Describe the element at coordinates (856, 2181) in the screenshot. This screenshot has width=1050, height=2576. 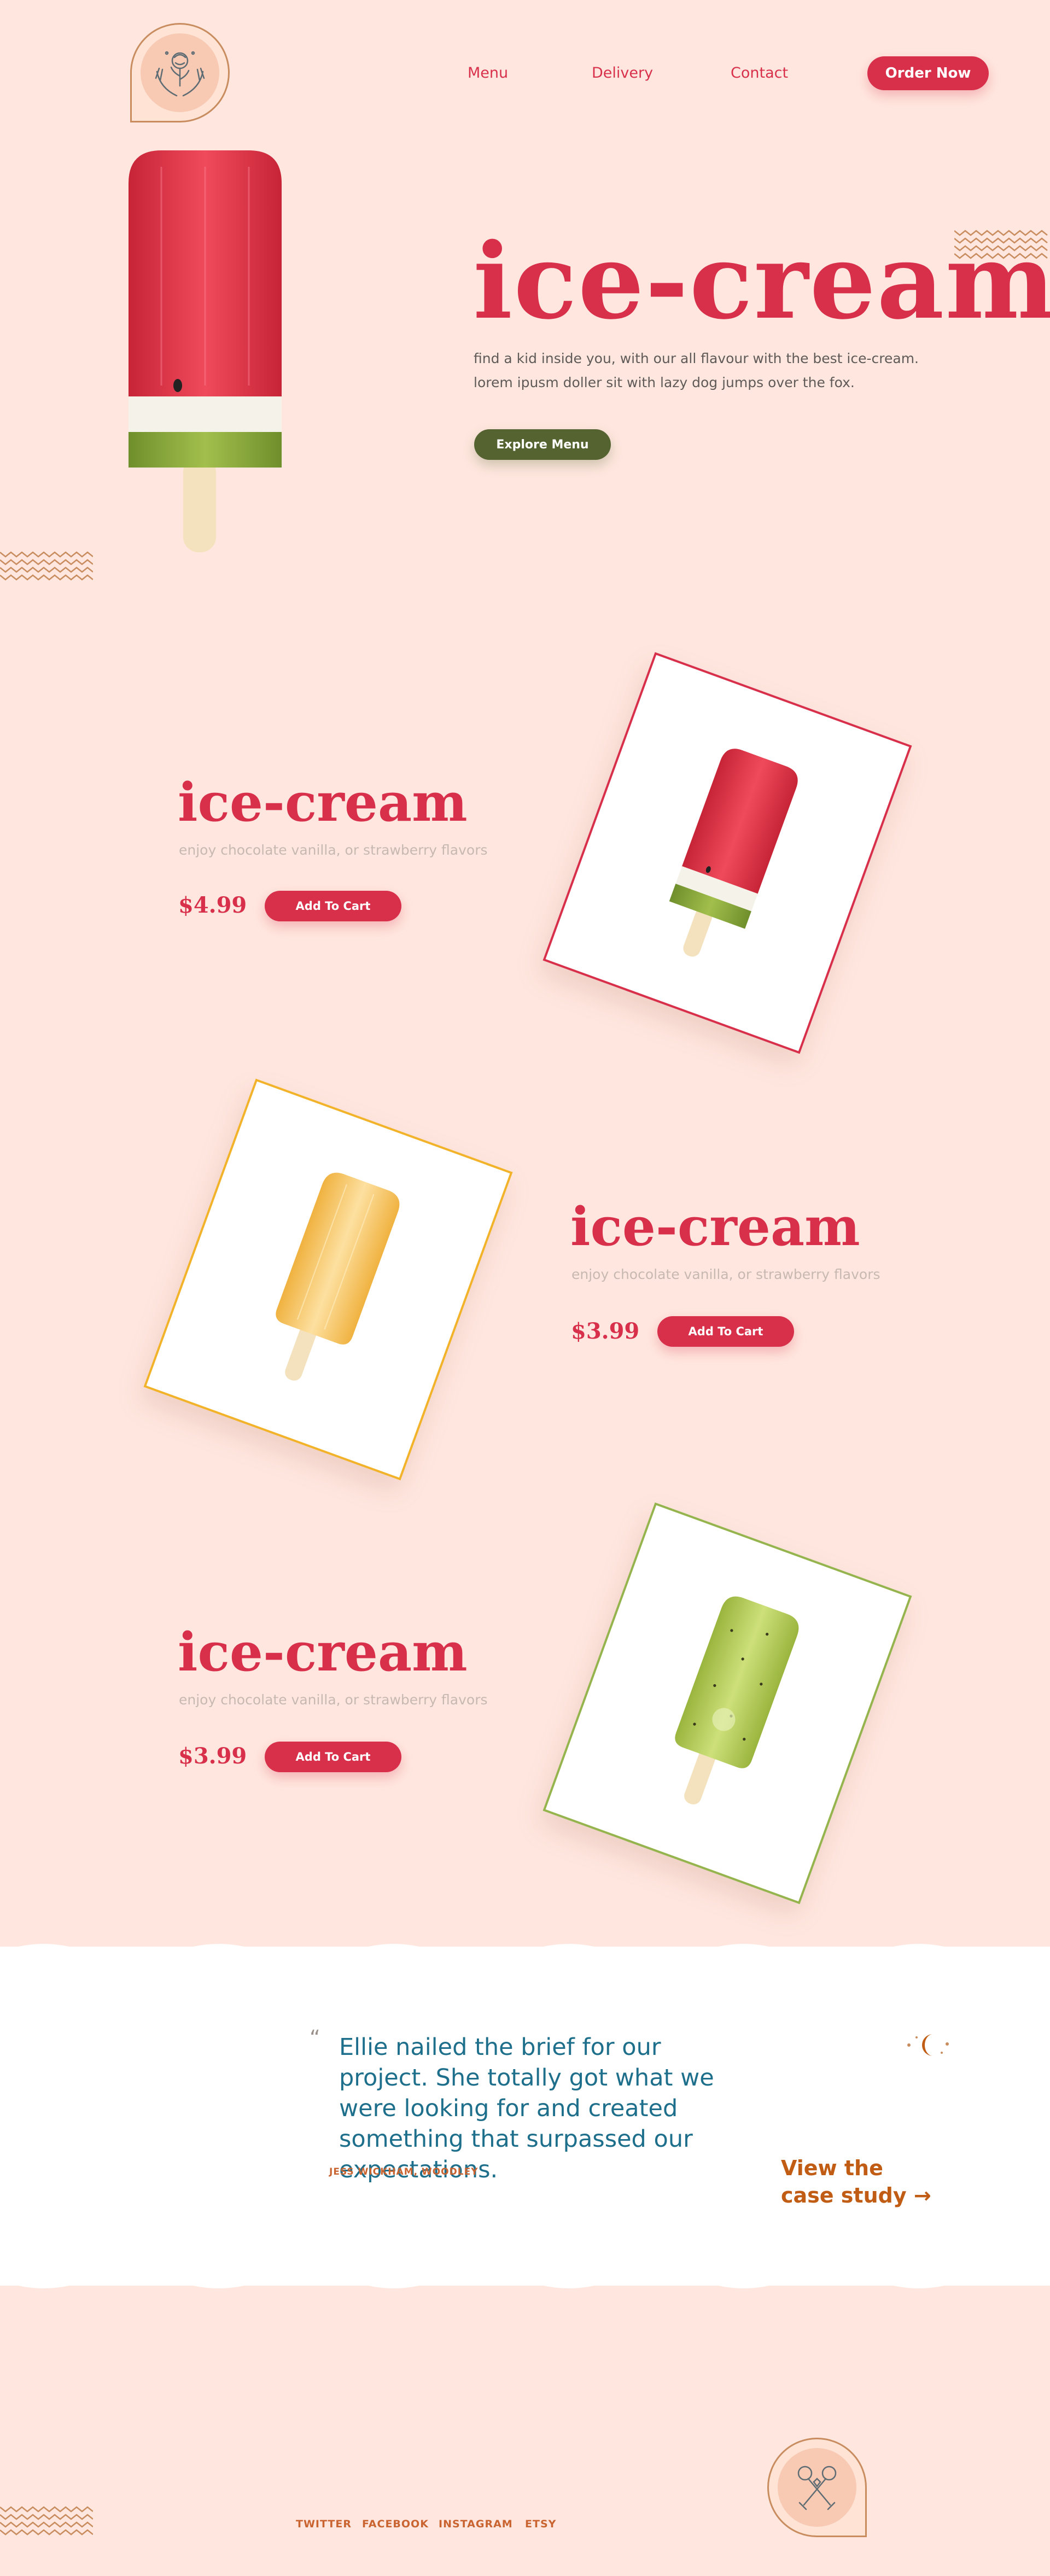
I see `view-case-study-link: View the case study →` at that location.